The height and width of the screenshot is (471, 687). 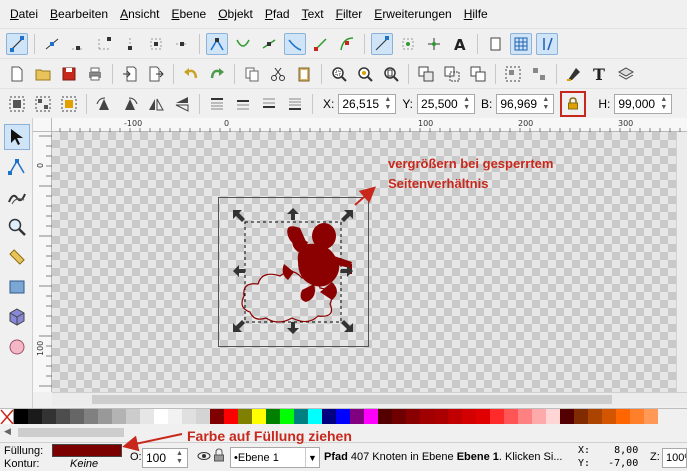 I want to click on y-field: 25,500 ▲ ▼, so click(x=446, y=103).